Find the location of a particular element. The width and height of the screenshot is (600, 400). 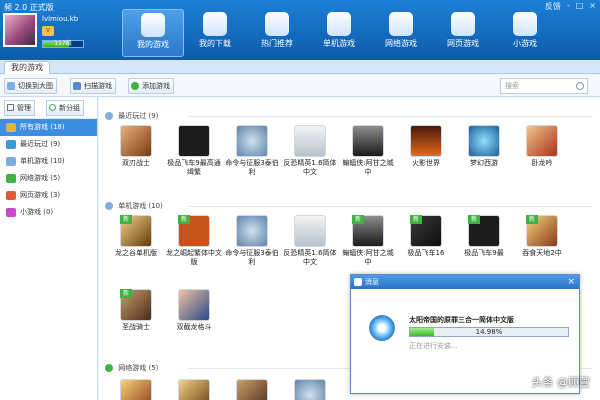

game-tile: 新极品飞车16 is located at coordinates (426, 236).